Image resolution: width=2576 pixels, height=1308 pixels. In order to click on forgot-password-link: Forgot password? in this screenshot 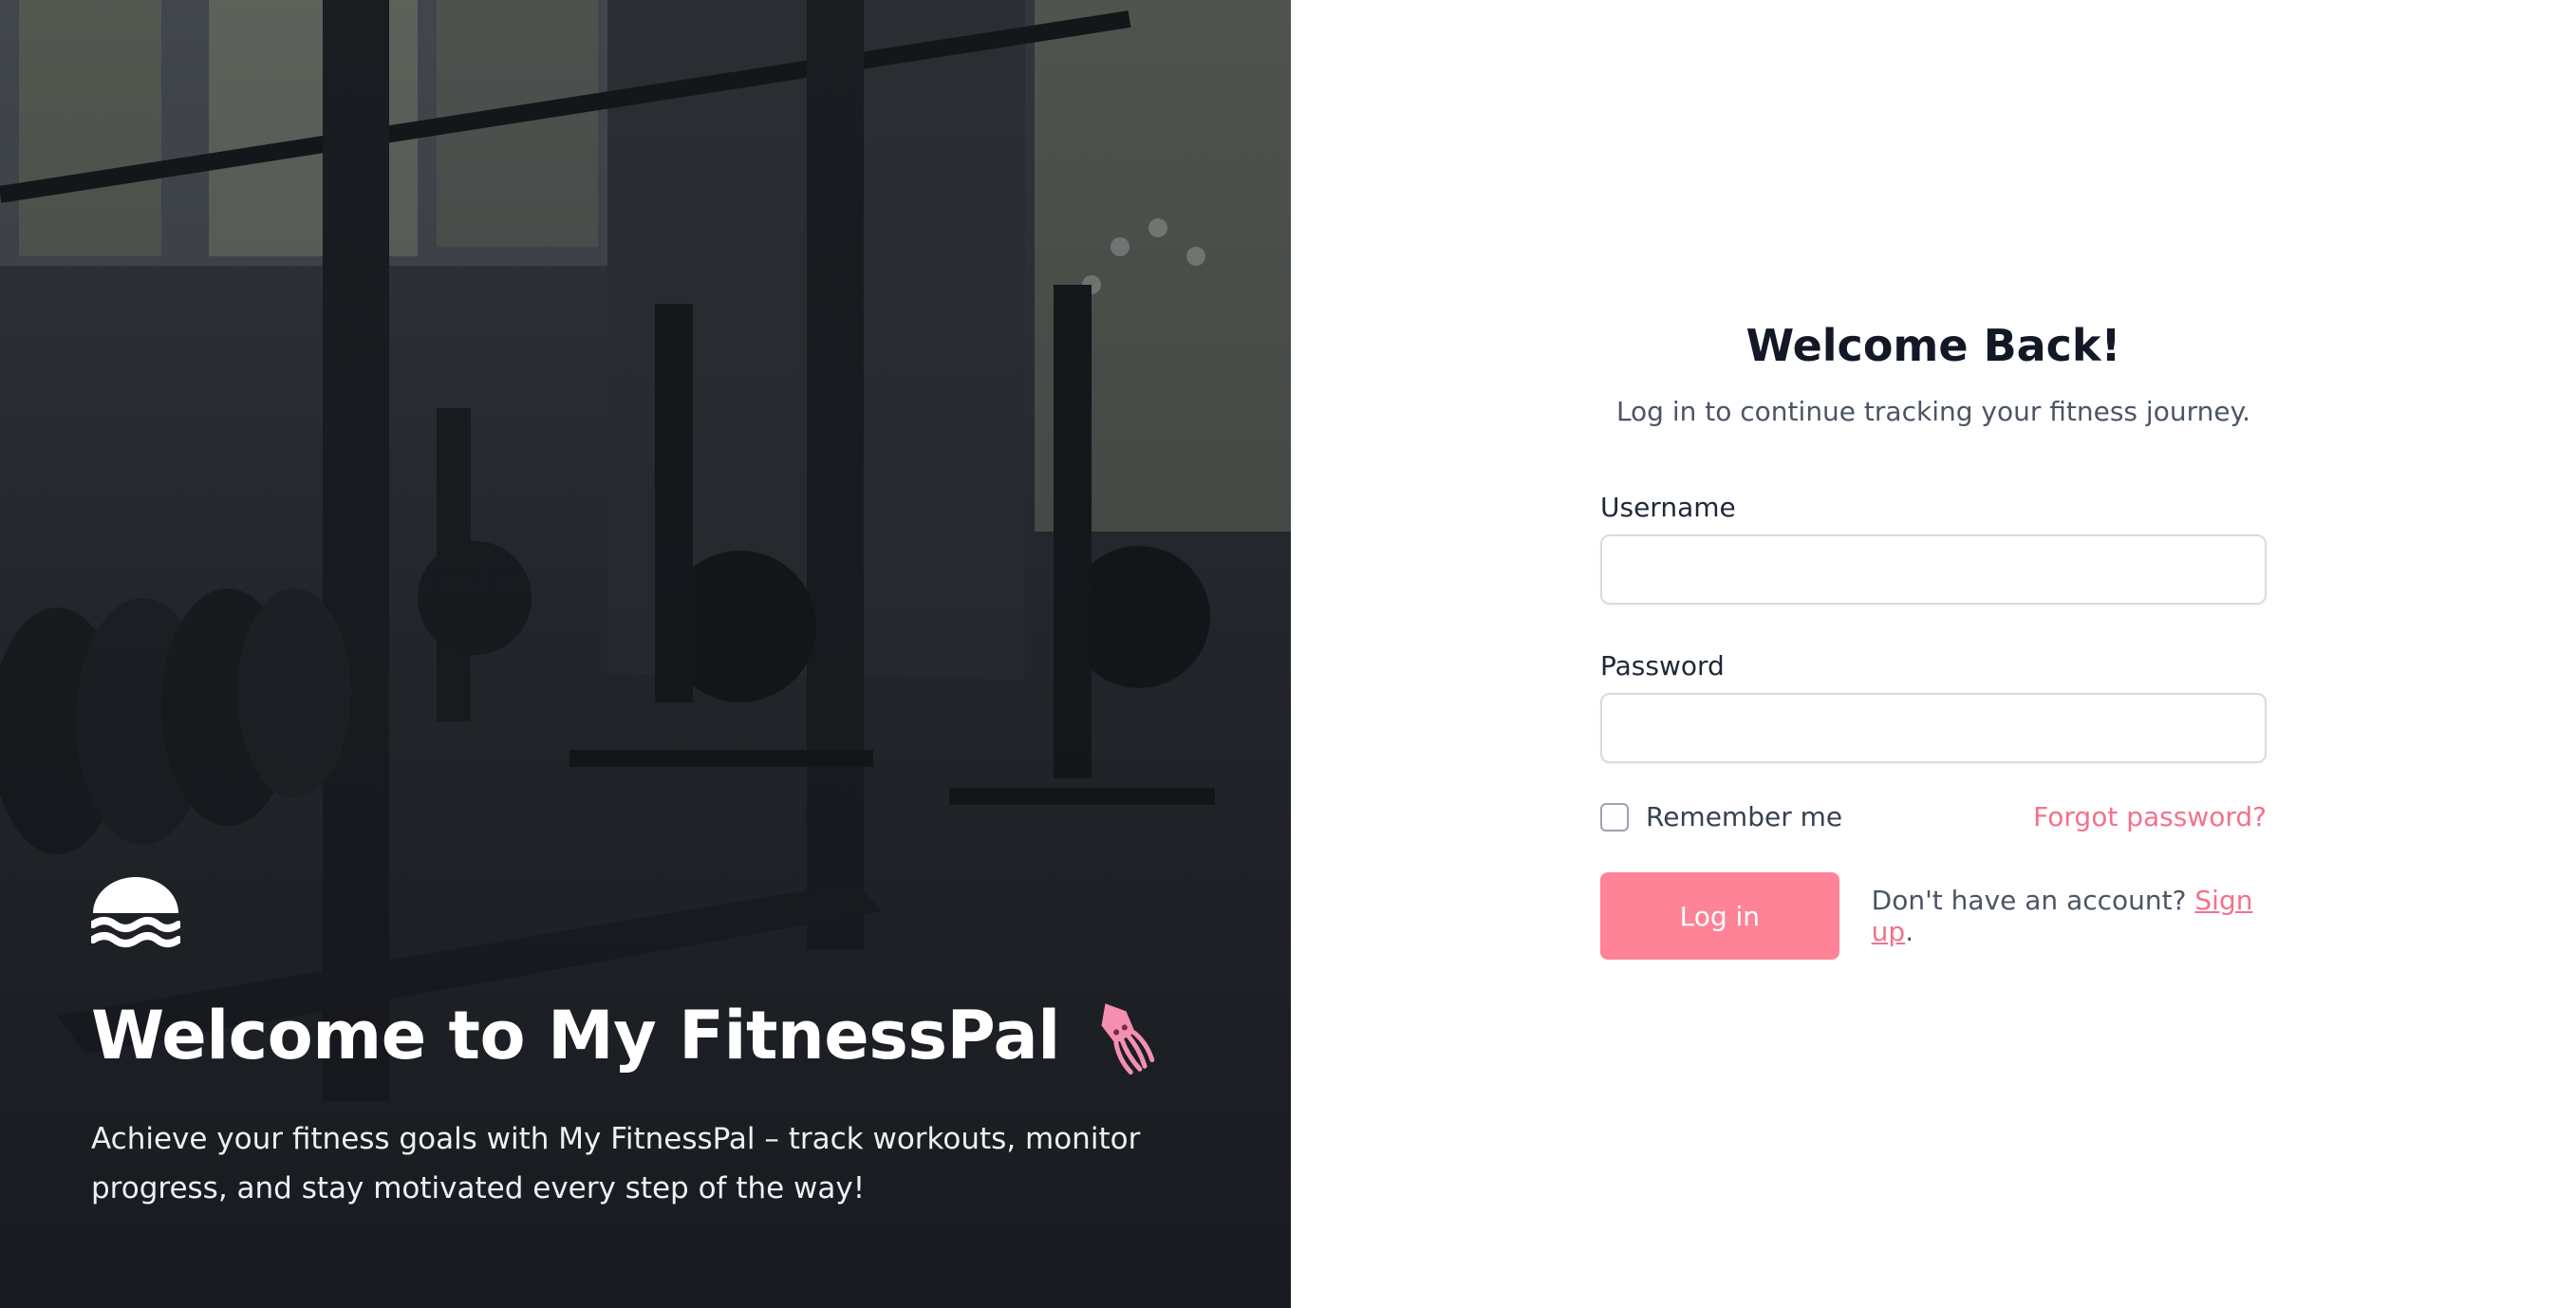, I will do `click(2150, 816)`.